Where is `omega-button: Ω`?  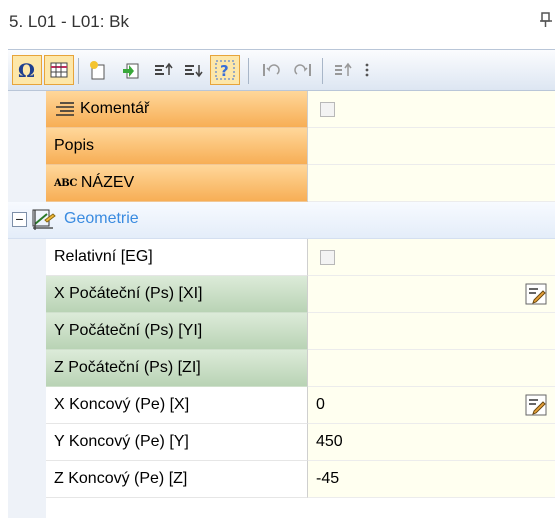 omega-button: Ω is located at coordinates (27, 70).